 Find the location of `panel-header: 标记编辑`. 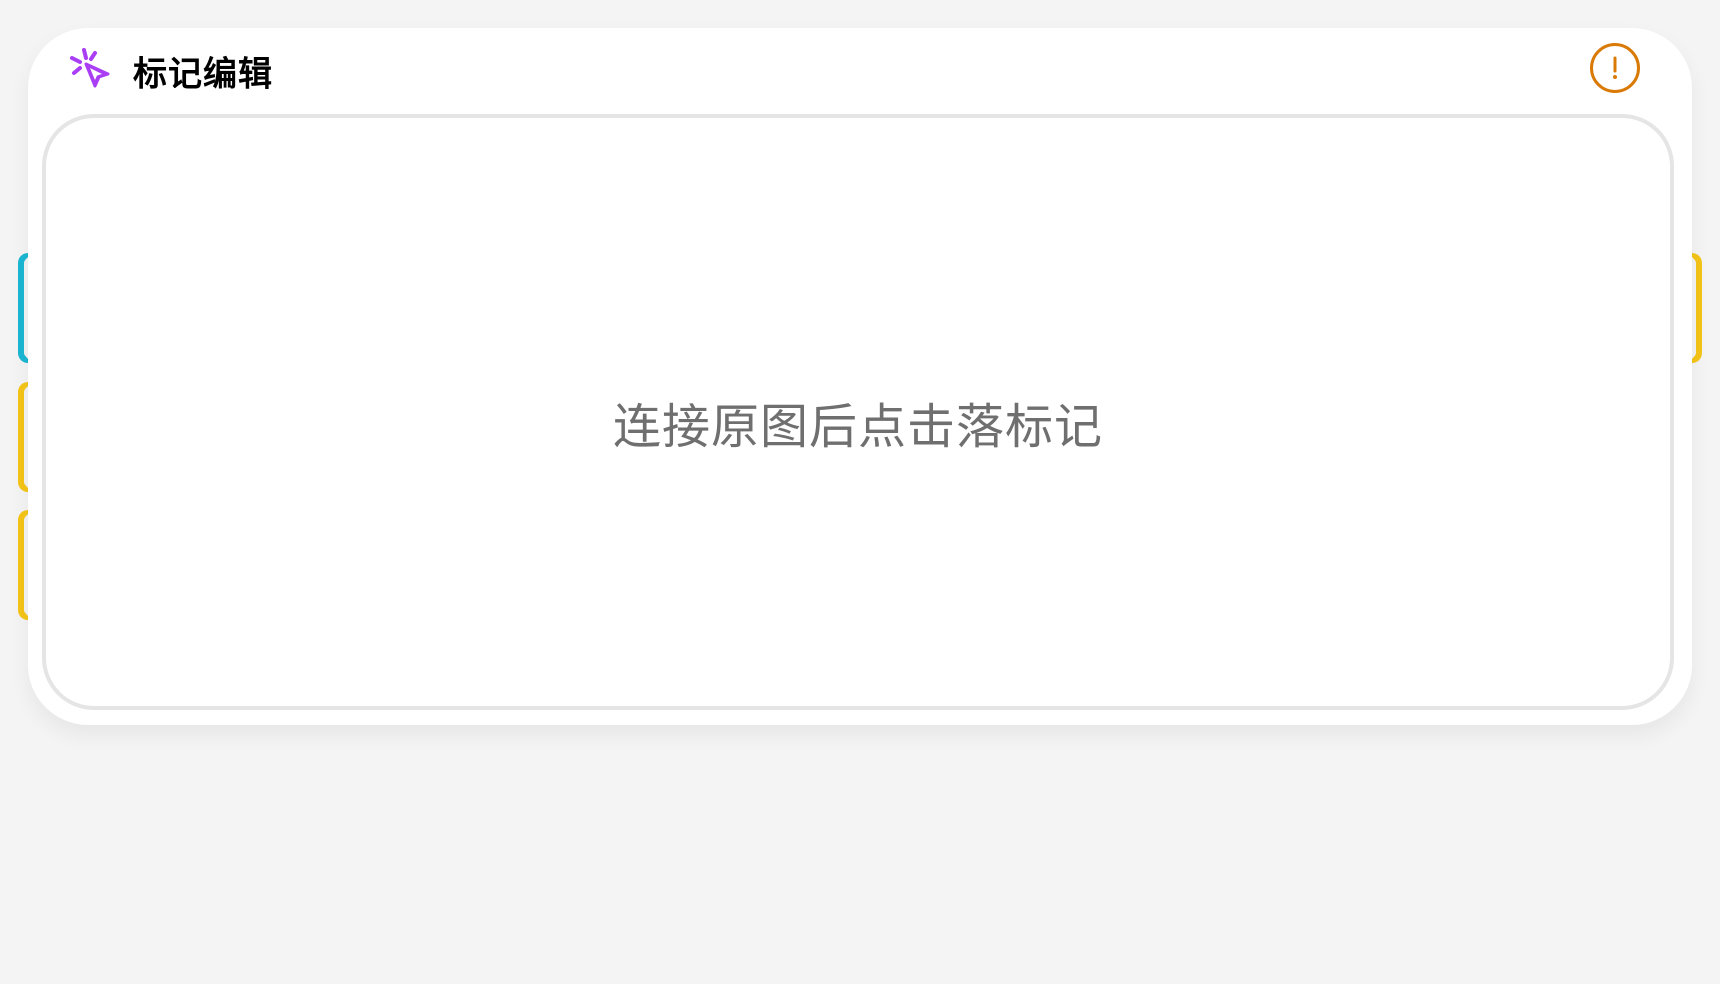

panel-header: 标记编辑 is located at coordinates (860, 71).